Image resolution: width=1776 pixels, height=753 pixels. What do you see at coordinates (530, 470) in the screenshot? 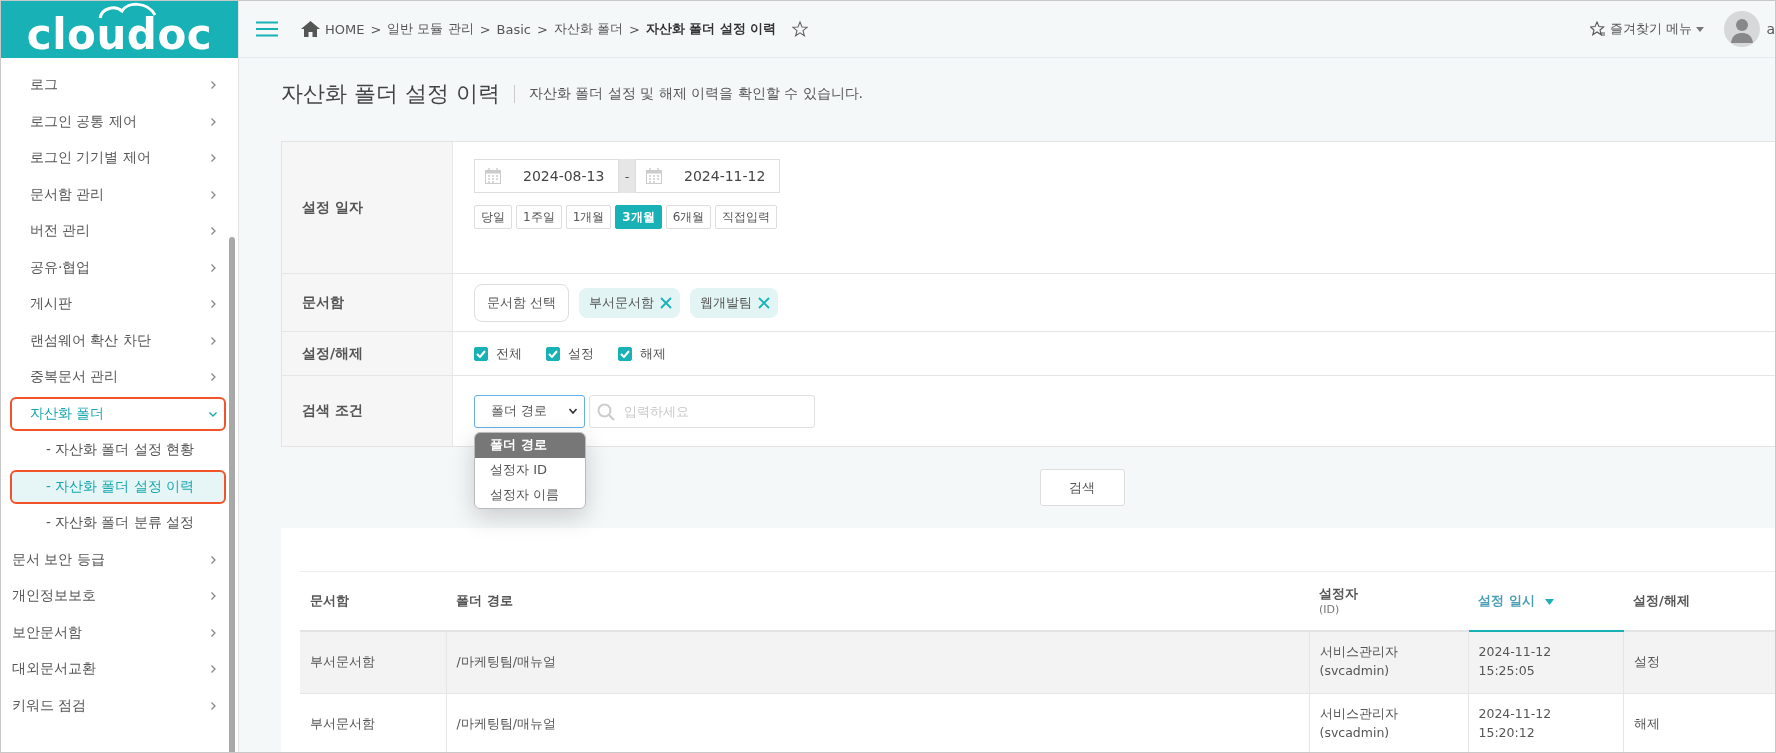
I see `dropdown-option: 설정자 ID` at bounding box center [530, 470].